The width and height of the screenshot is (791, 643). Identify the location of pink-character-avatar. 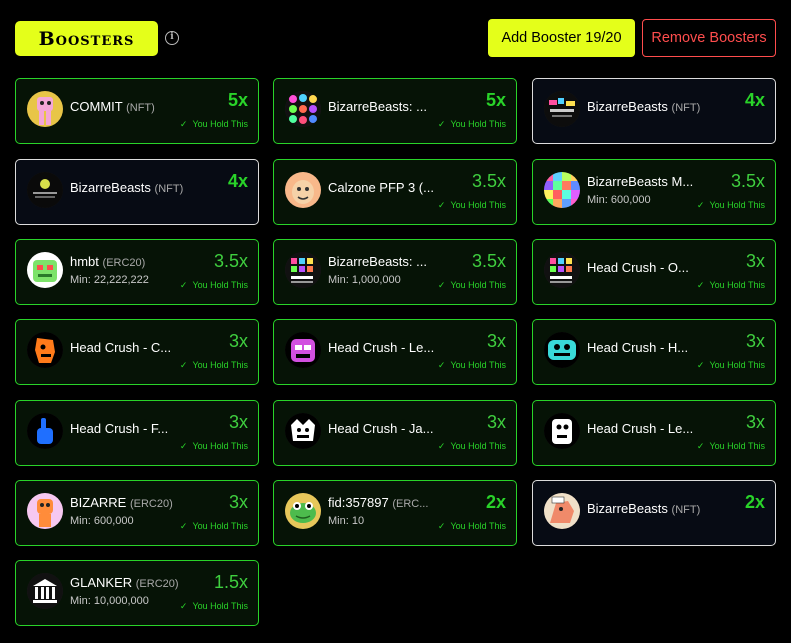
(45, 109).